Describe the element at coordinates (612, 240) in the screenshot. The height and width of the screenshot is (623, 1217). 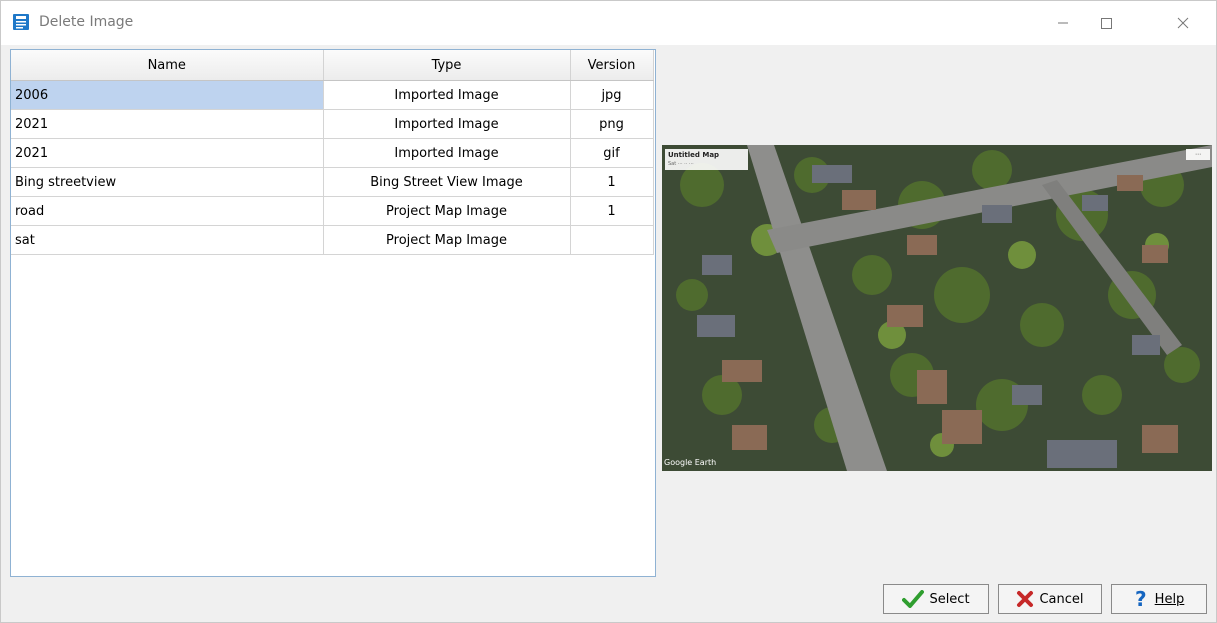
I see `cell-version` at that location.